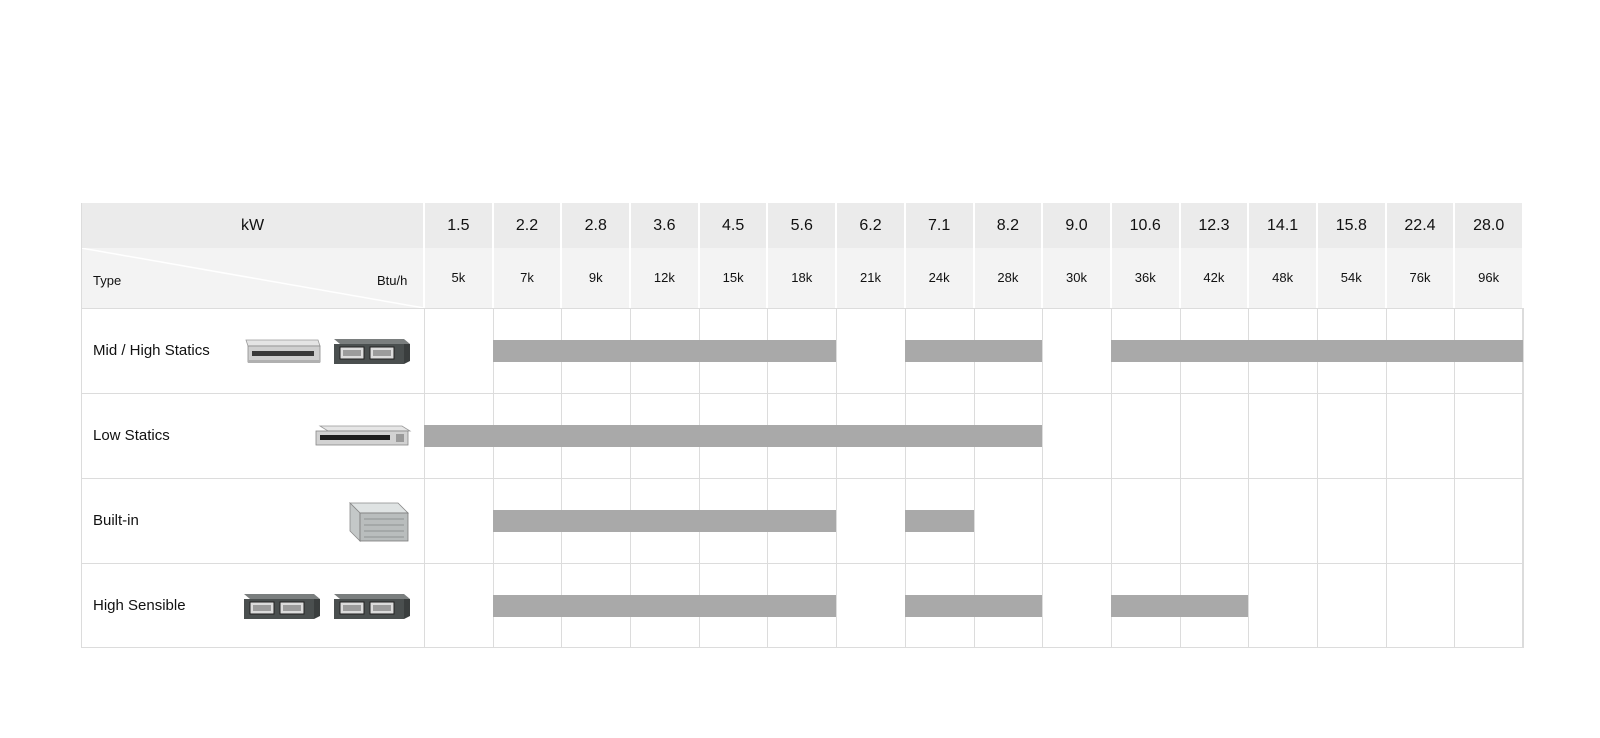  What do you see at coordinates (1420, 277) in the screenshot?
I see `btuh-tick-label: 76k` at bounding box center [1420, 277].